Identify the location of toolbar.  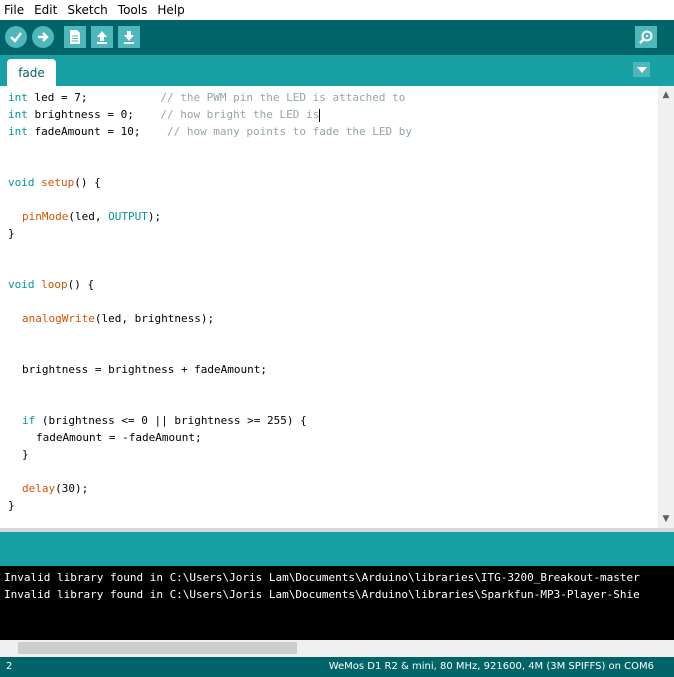
(337, 37).